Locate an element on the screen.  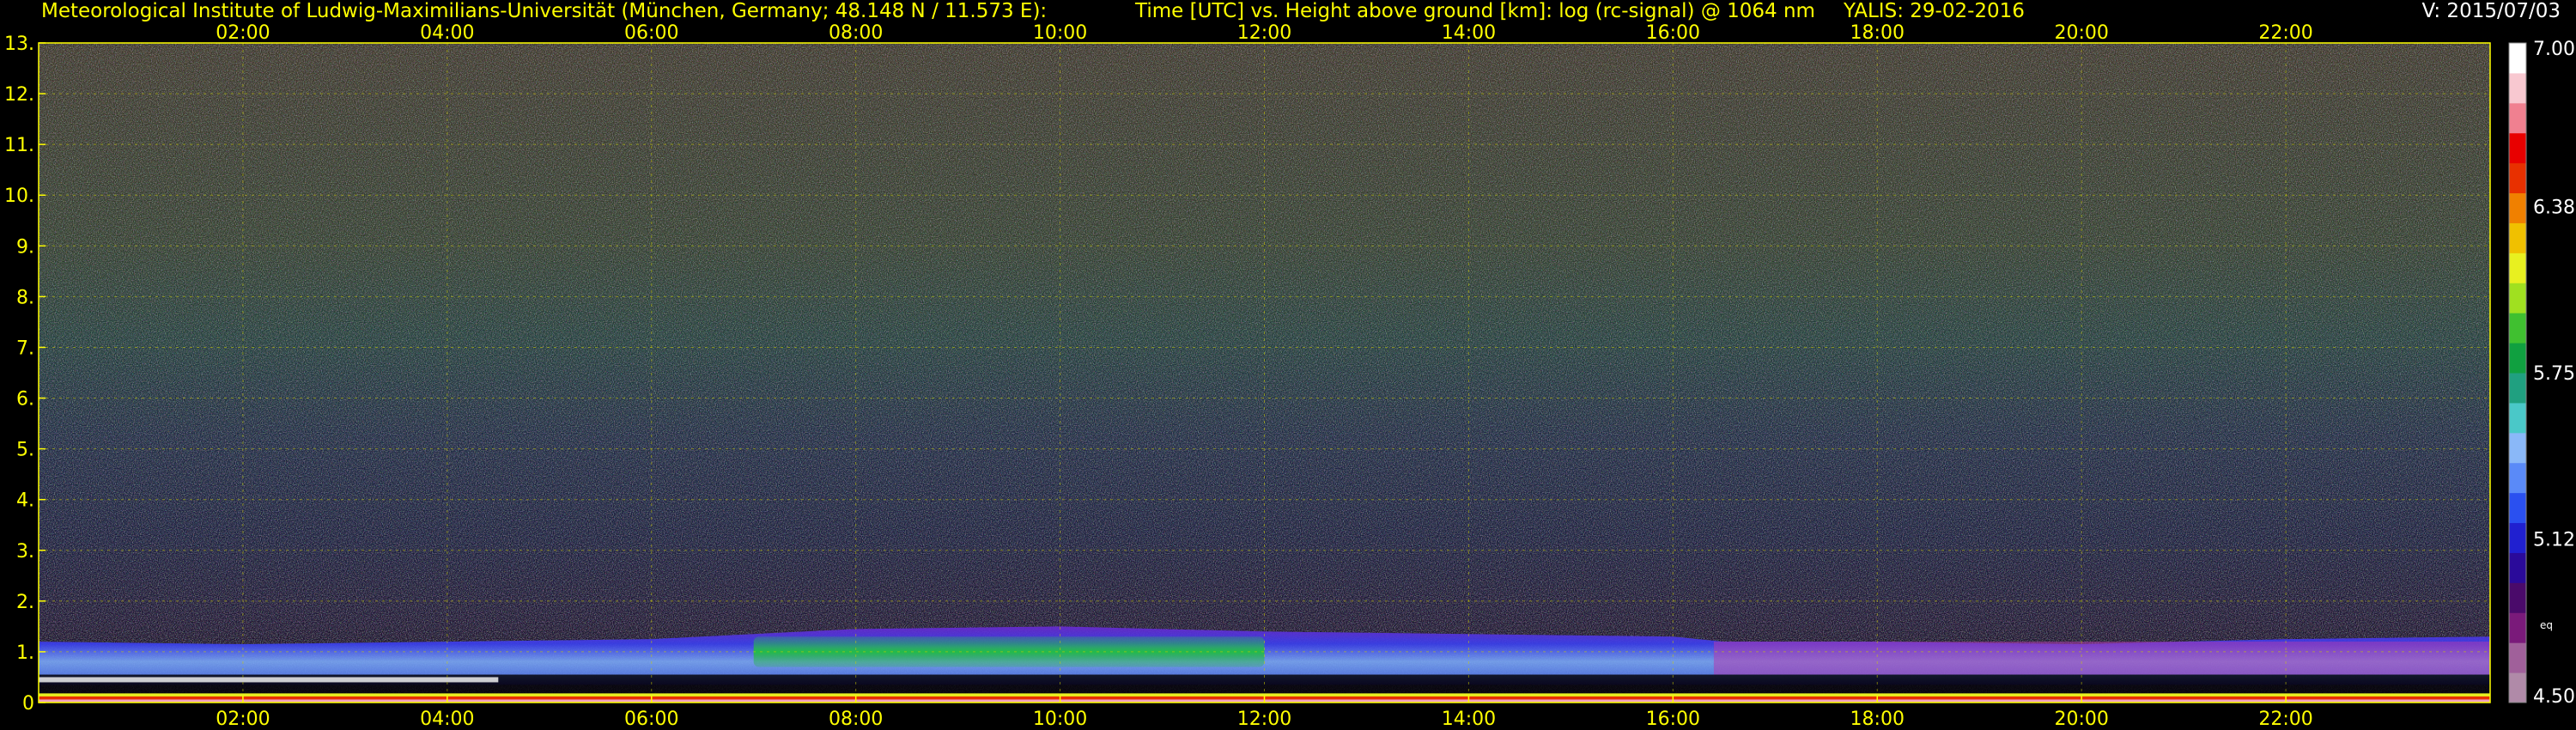
x-tick-label-top: 14:00 is located at coordinates (1469, 33).